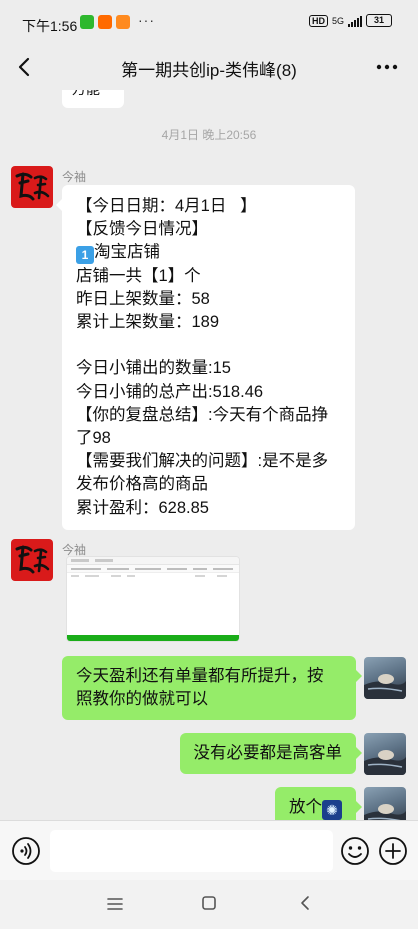  Describe the element at coordinates (332, 810) in the screenshot. I see `fireworks-icon: ✺` at that location.